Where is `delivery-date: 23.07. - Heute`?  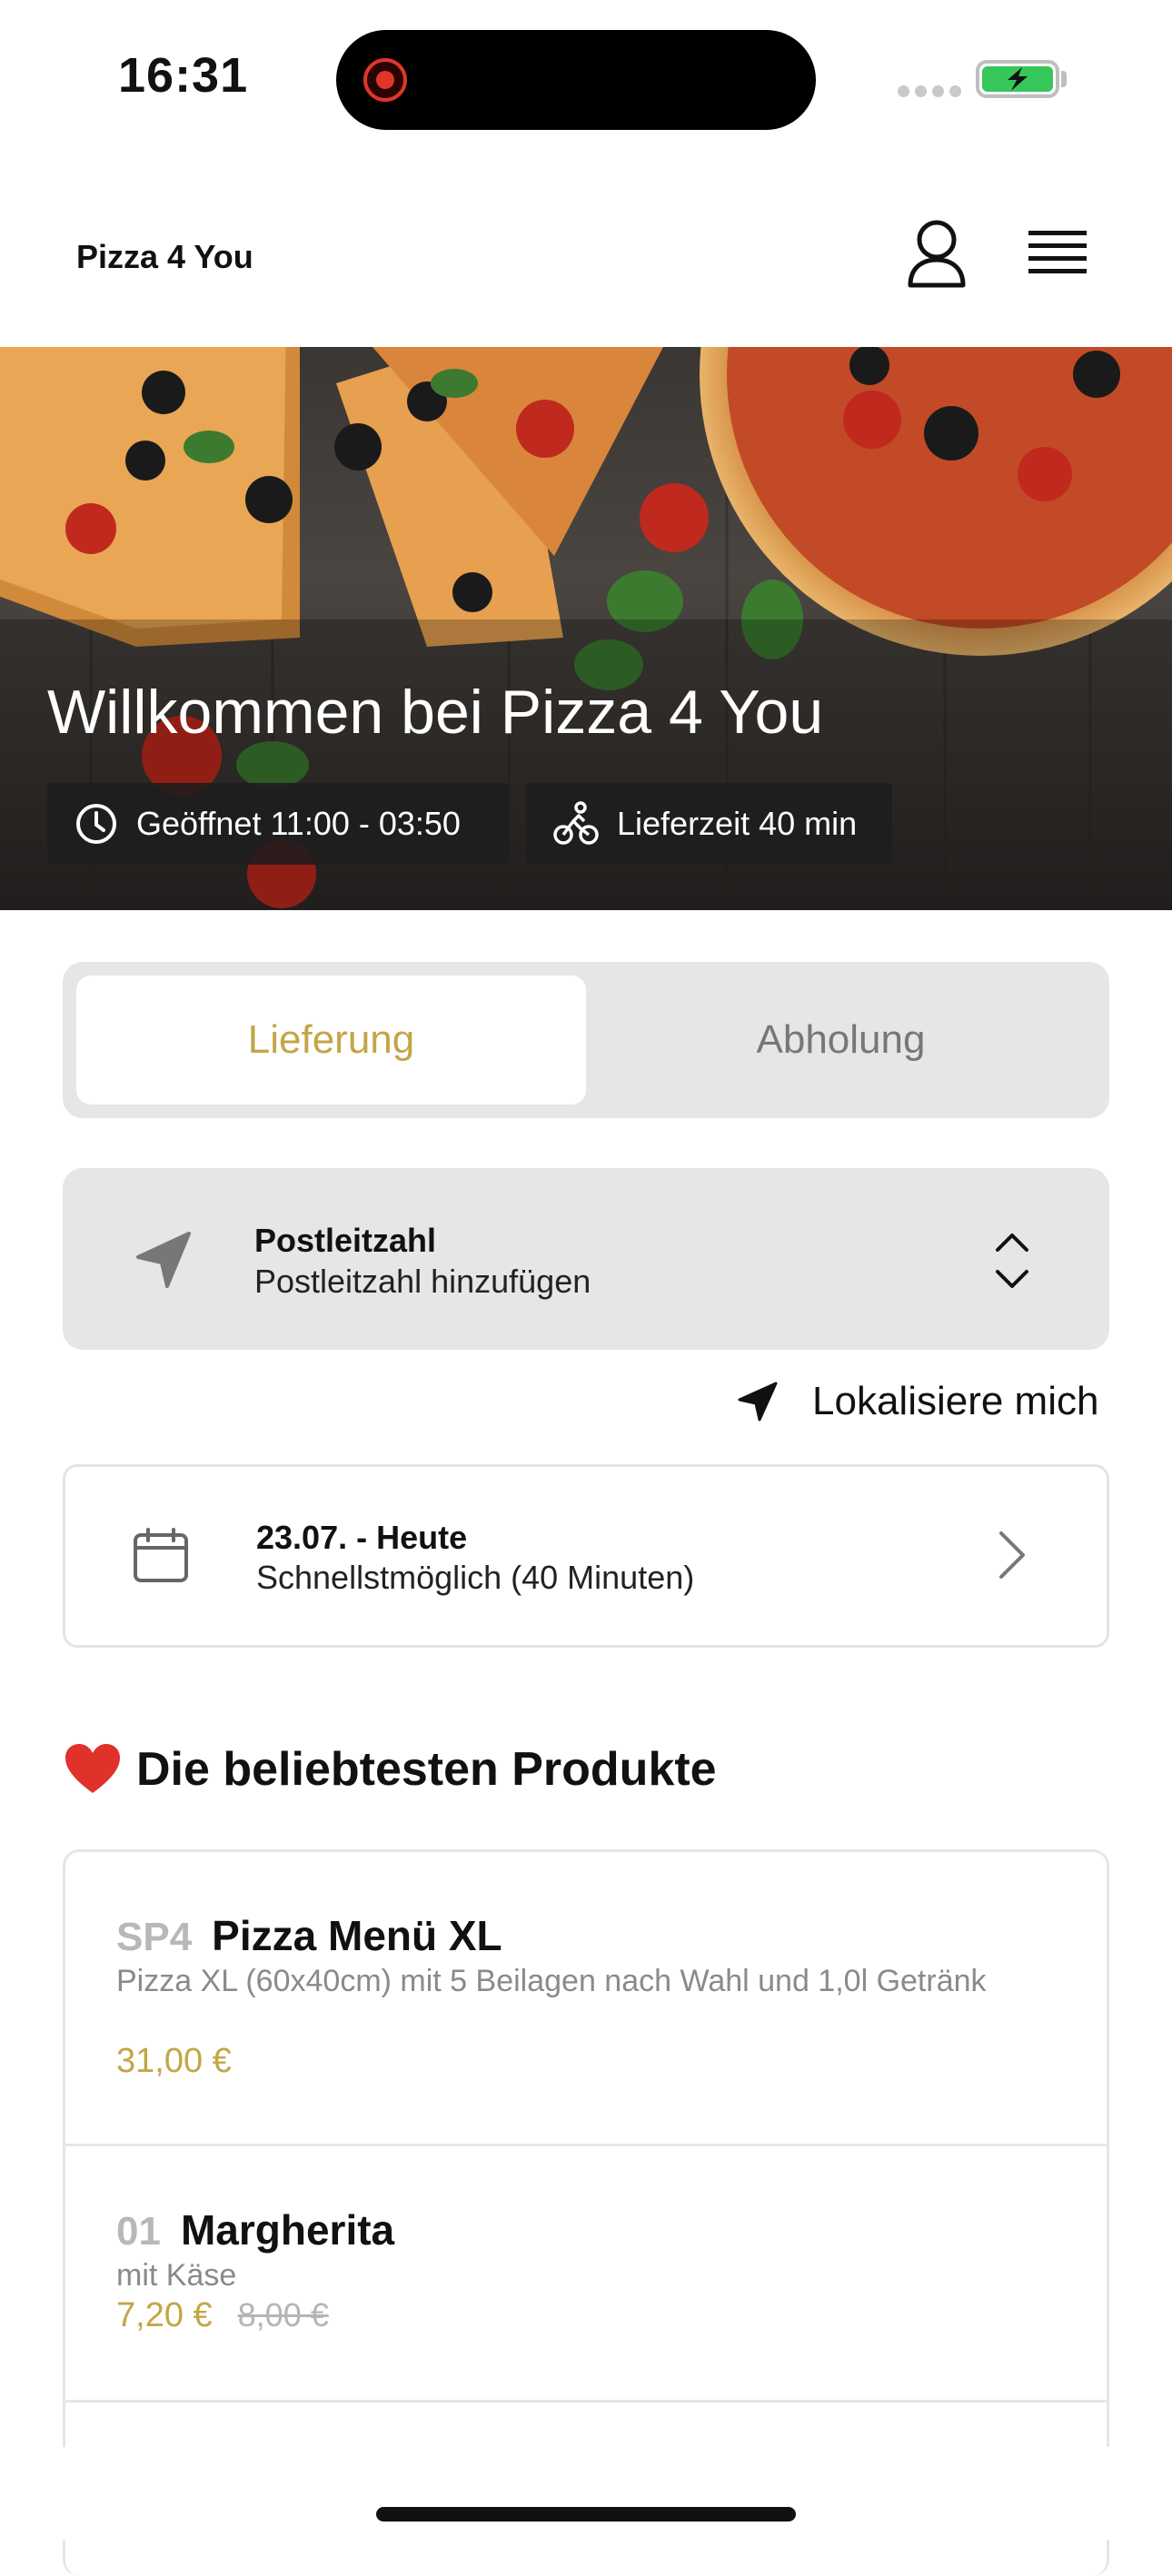
delivery-date: 23.07. - Heute is located at coordinates (362, 1537).